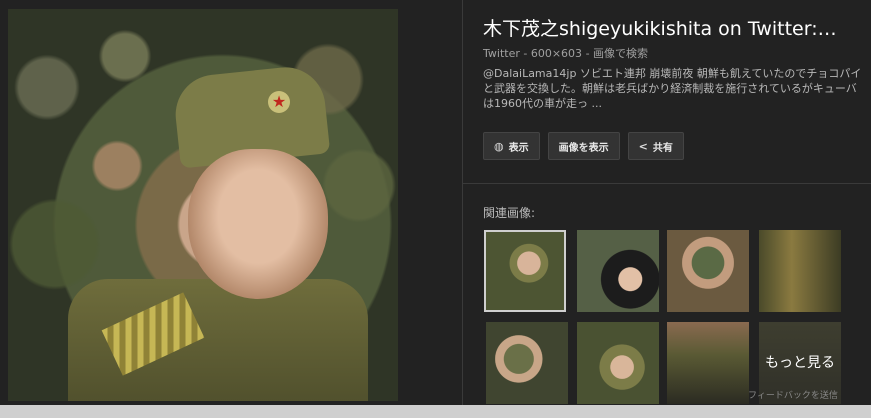 This screenshot has height=418, width=871. I want to click on result-meta: Twitter - 600×603 - 画像で検索, so click(565, 53).